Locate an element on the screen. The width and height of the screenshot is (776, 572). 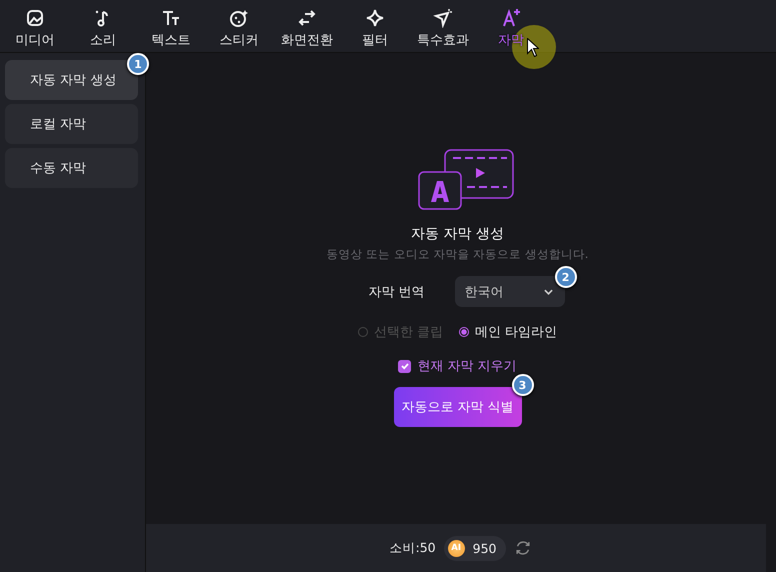
toolbar-tab: 스티커 is located at coordinates (239, 26).